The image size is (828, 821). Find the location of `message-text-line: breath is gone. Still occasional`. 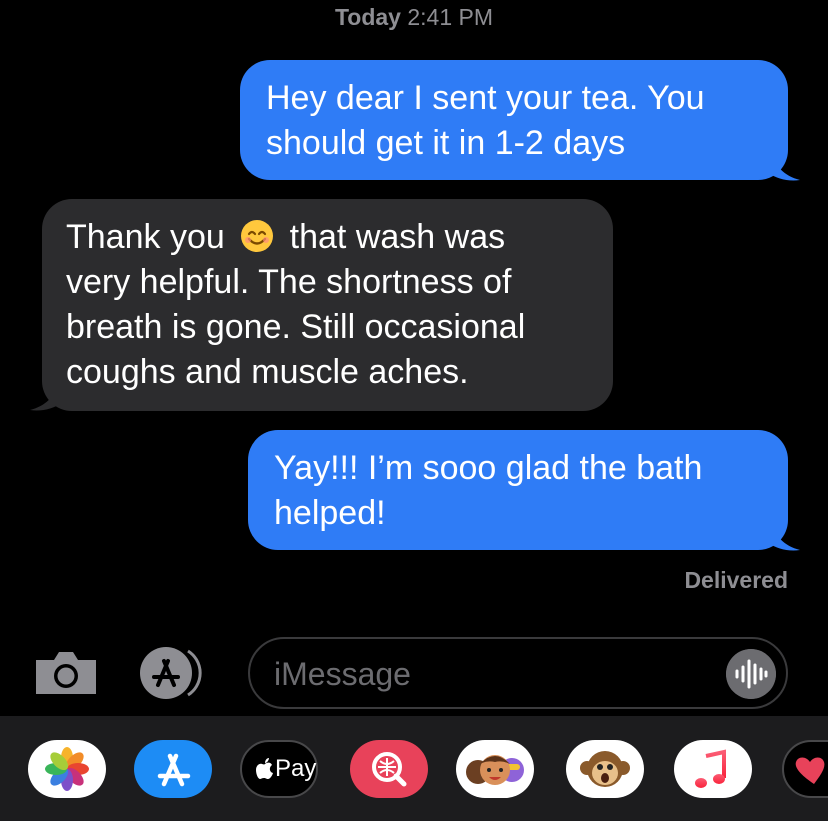

message-text-line: breath is gone. Still occasional is located at coordinates (296, 327).